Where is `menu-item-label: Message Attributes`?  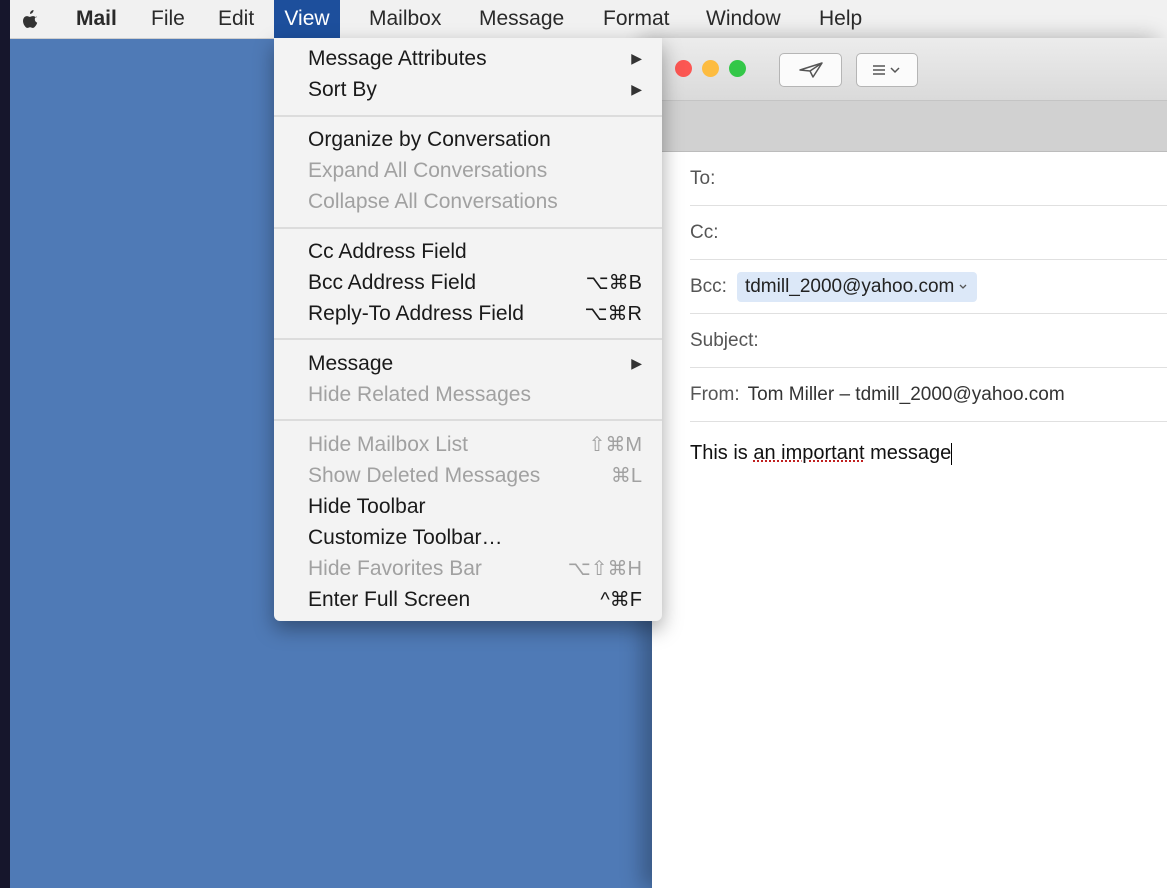 menu-item-label: Message Attributes is located at coordinates (397, 58).